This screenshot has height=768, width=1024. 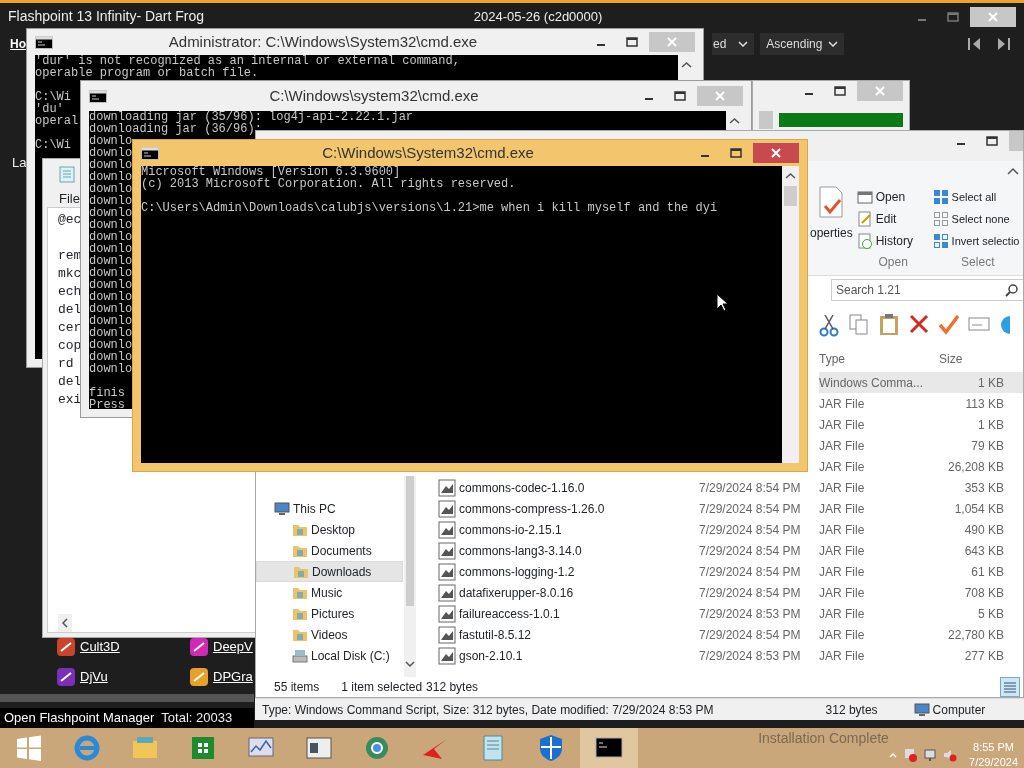 I want to click on file-row: Windows Comma... 1 KB, so click(x=921, y=382).